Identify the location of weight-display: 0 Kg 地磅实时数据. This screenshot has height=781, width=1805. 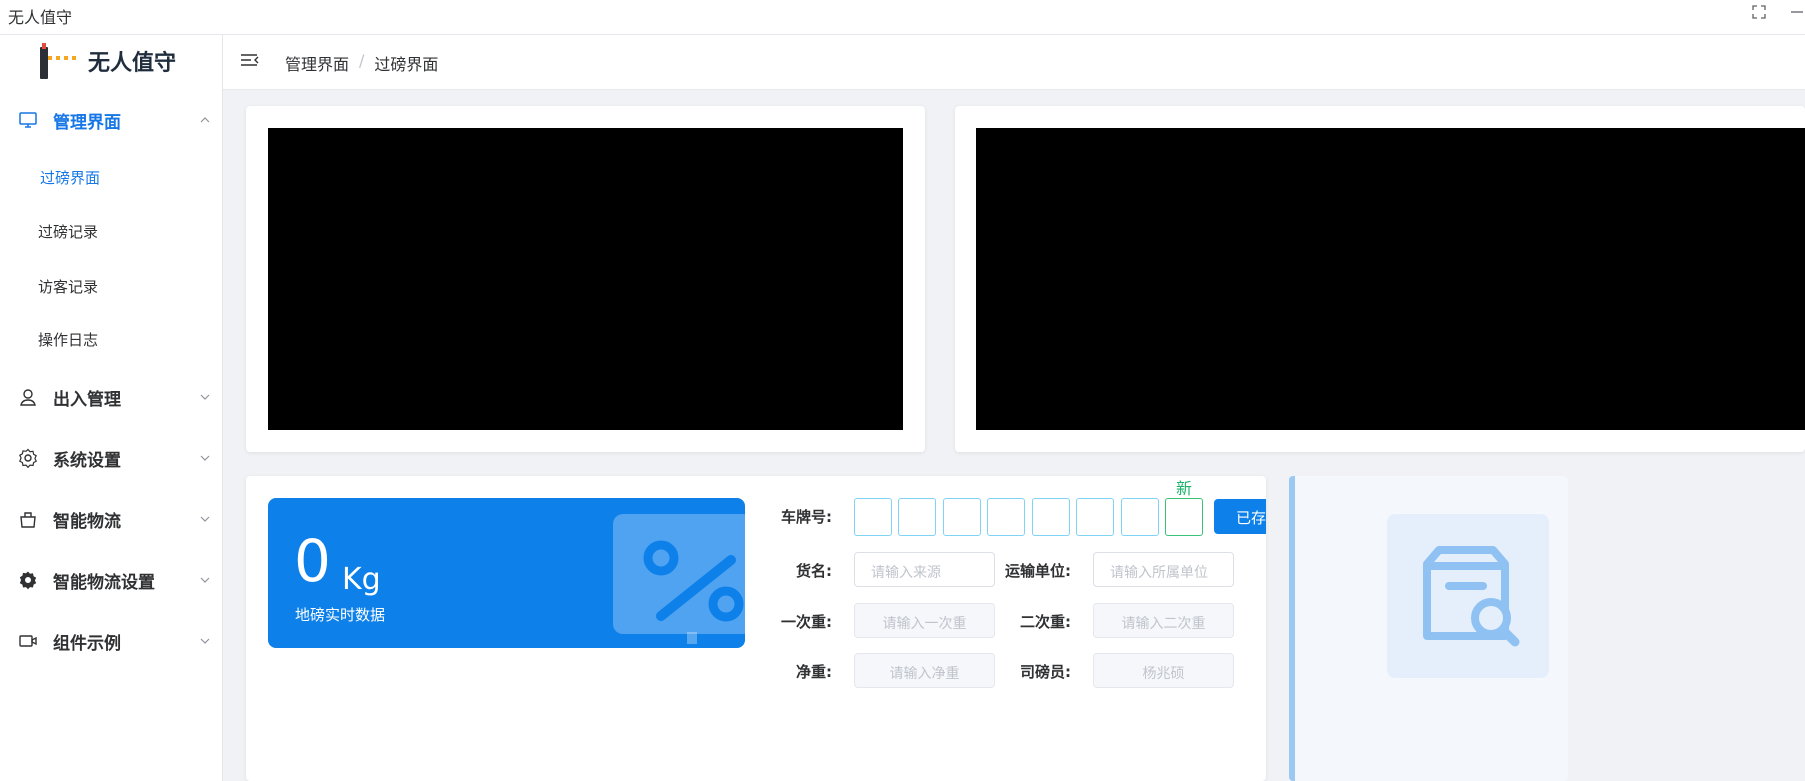
(506, 573).